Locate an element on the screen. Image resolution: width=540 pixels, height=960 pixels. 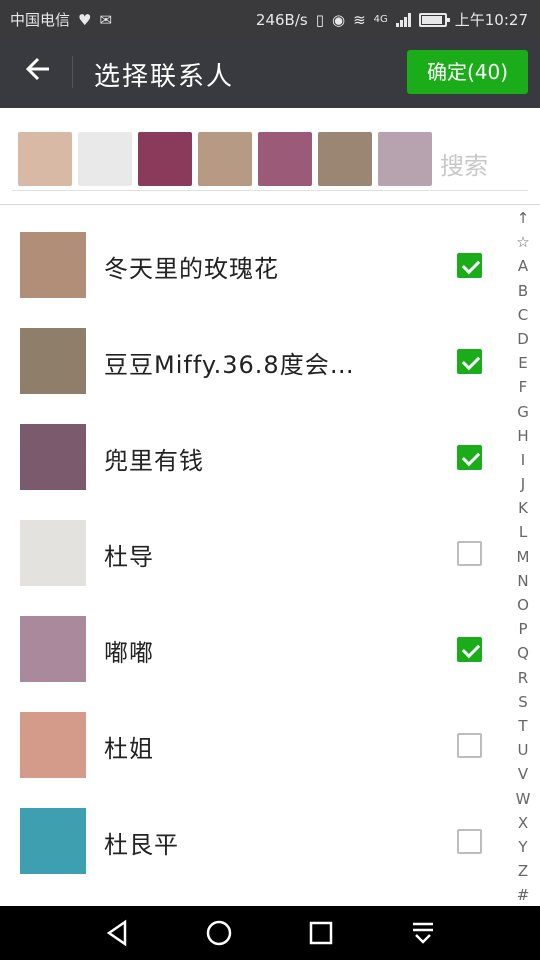
navigation-bar is located at coordinates (270, 933).